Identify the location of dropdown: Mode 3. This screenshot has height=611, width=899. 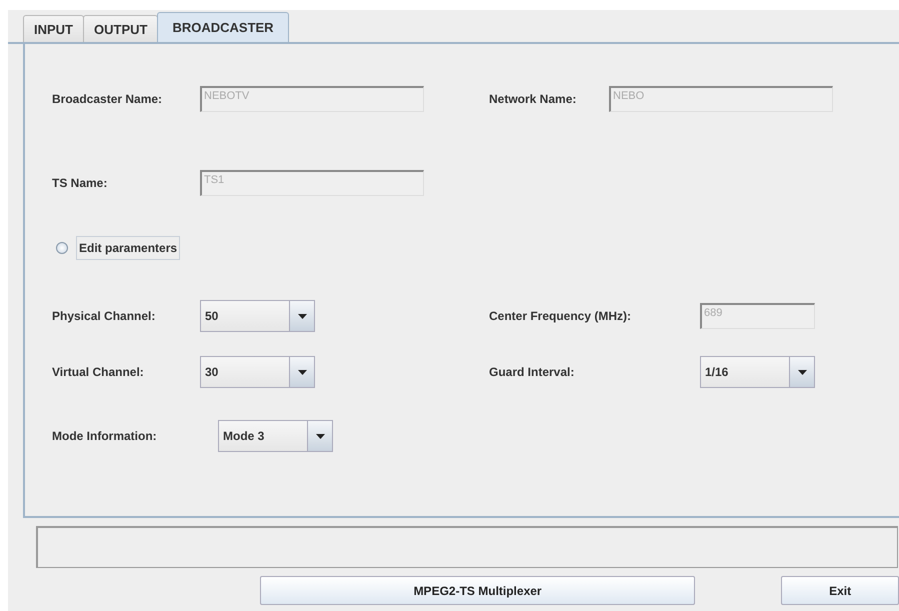
(275, 436).